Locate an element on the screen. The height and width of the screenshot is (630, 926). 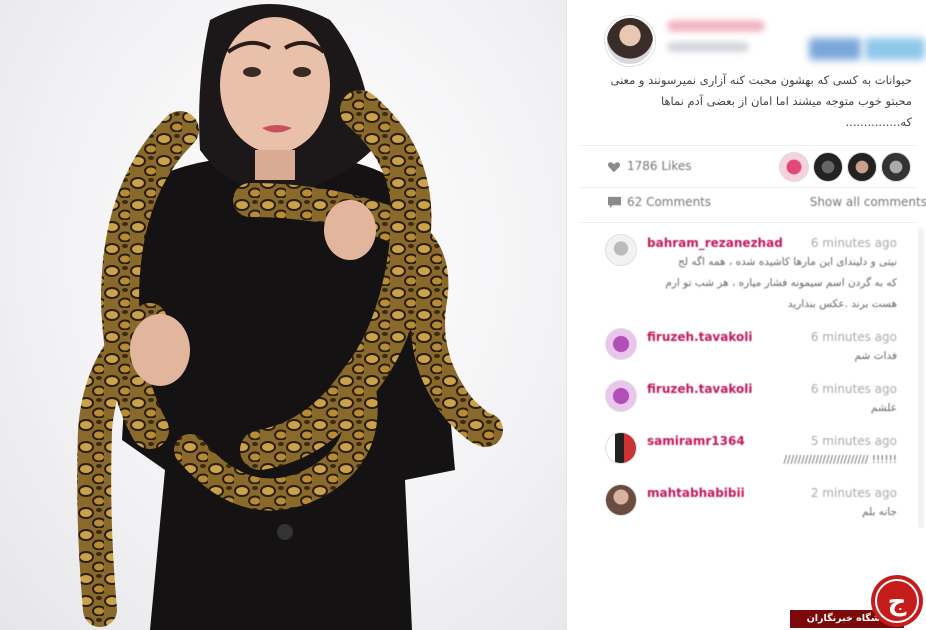
comment-text: فدات شم is located at coordinates (772, 356).